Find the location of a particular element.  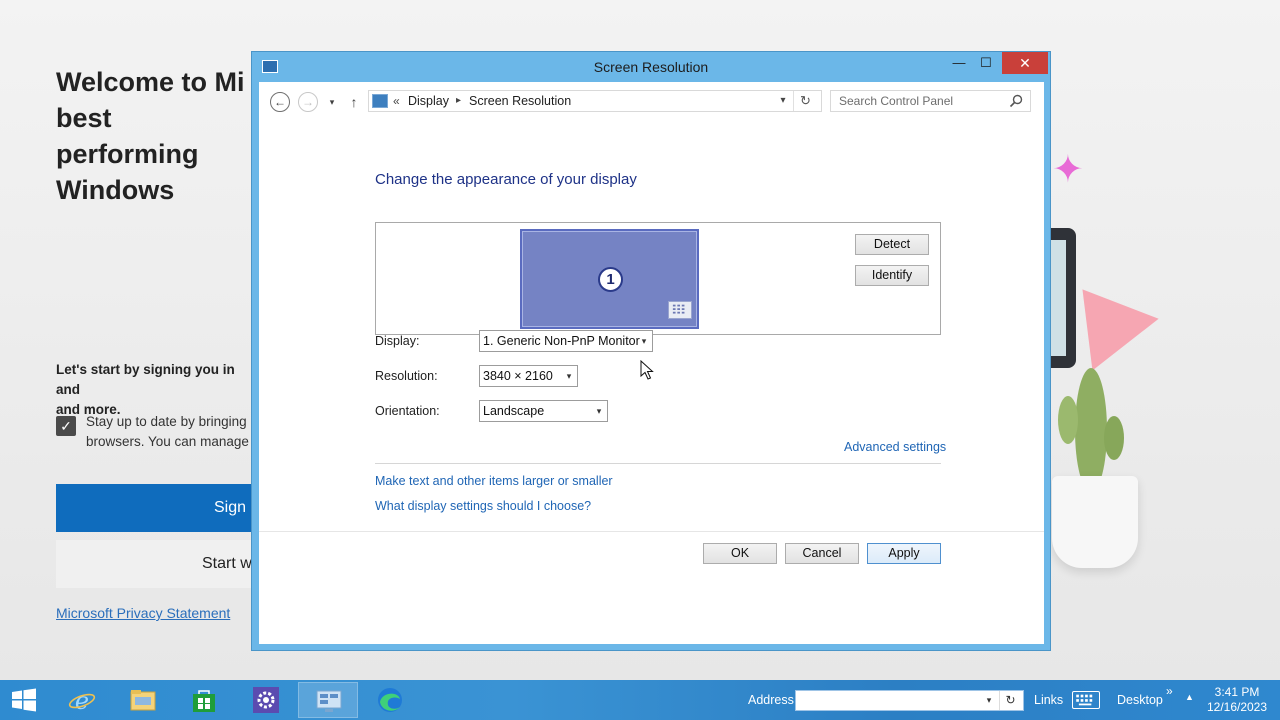

phone-screen-illustration is located at coordinates (1058, 298).